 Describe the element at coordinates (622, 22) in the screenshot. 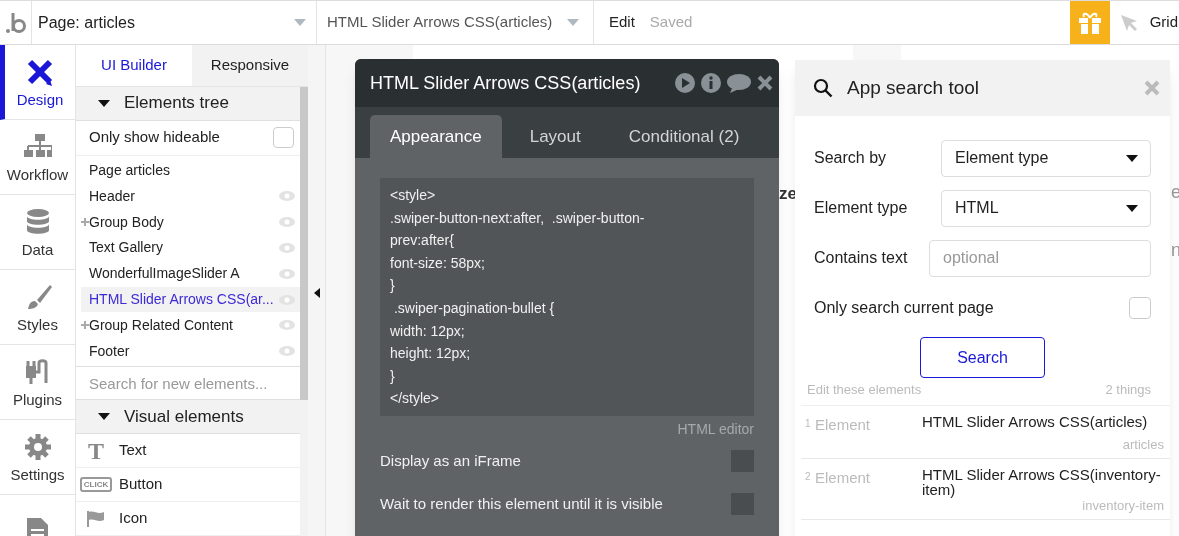

I see `edit-button: Edit` at that location.